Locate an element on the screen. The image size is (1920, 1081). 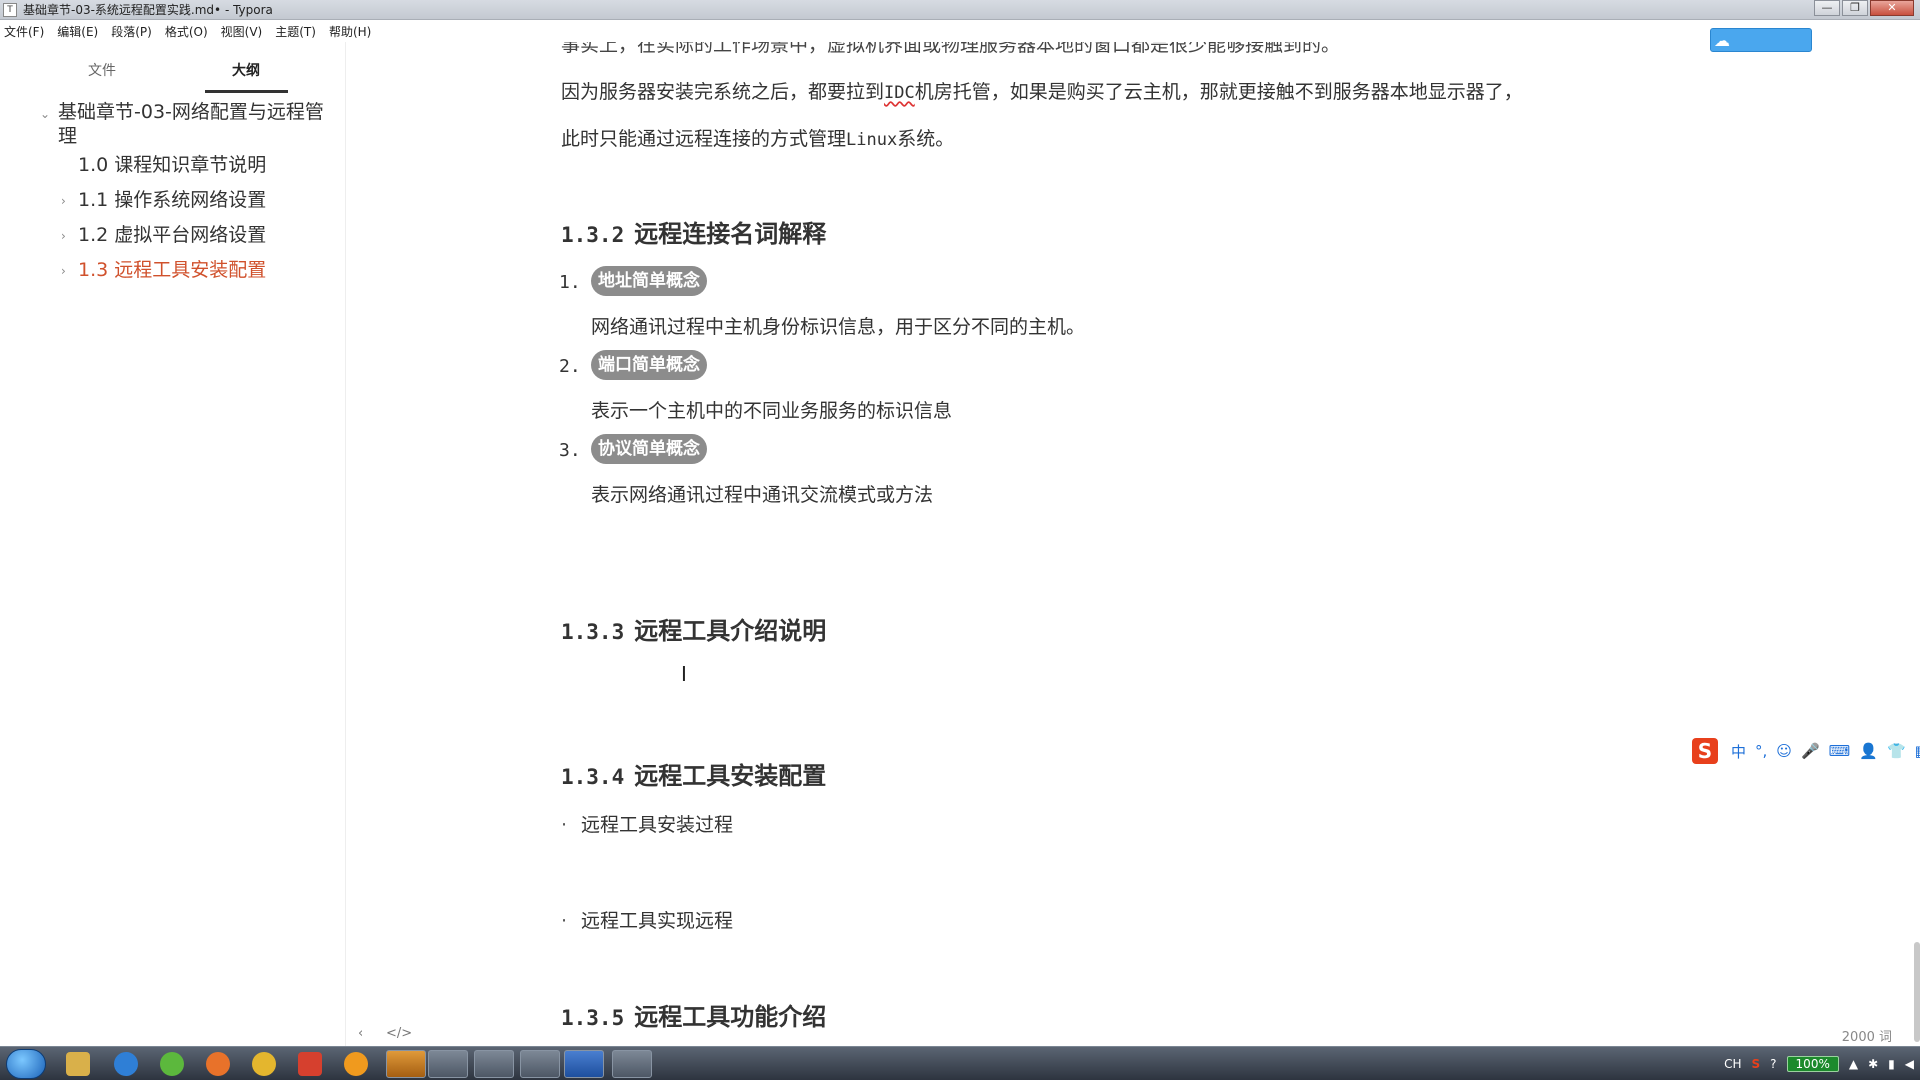
ime-voice-icon: 🎤 is located at coordinates (1810, 751).